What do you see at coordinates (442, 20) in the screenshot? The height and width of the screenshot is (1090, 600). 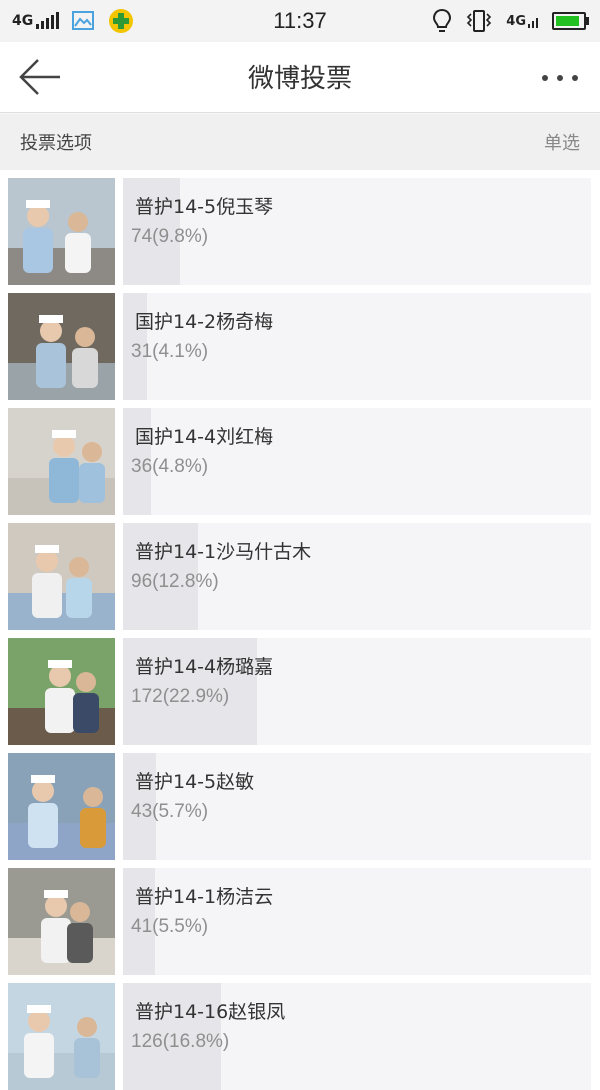 I see `bulb-icon` at bounding box center [442, 20].